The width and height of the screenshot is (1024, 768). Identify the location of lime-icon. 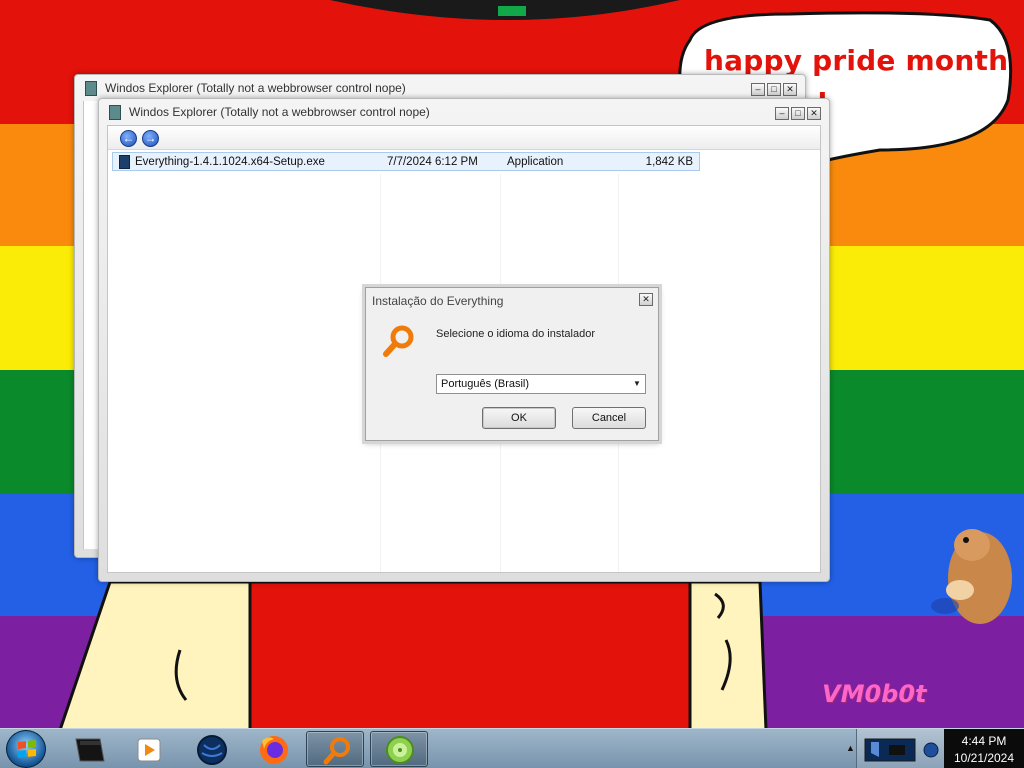
(400, 750).